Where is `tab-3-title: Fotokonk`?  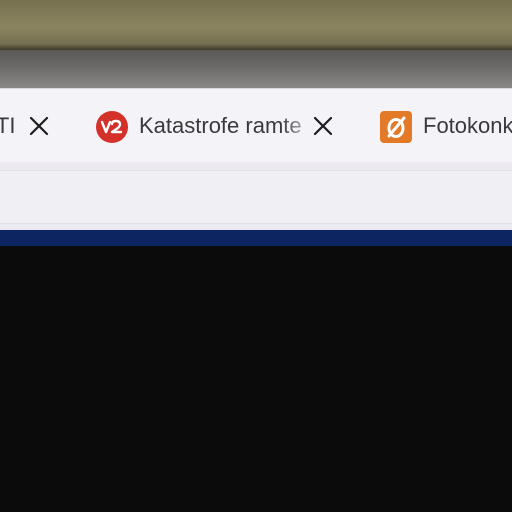
tab-3-title: Fotokonk is located at coordinates (467, 125).